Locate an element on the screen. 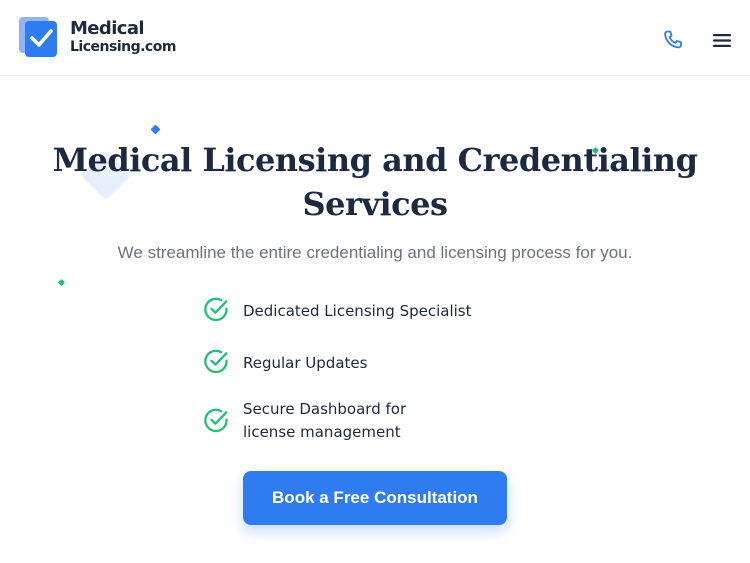 This screenshot has width=750, height=563. logo-text: Medical Licensing.com is located at coordinates (123, 36).